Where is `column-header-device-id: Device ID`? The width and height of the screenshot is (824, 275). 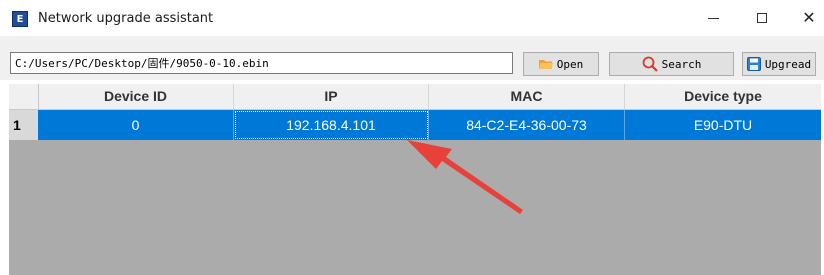 column-header-device-id: Device ID is located at coordinates (136, 96).